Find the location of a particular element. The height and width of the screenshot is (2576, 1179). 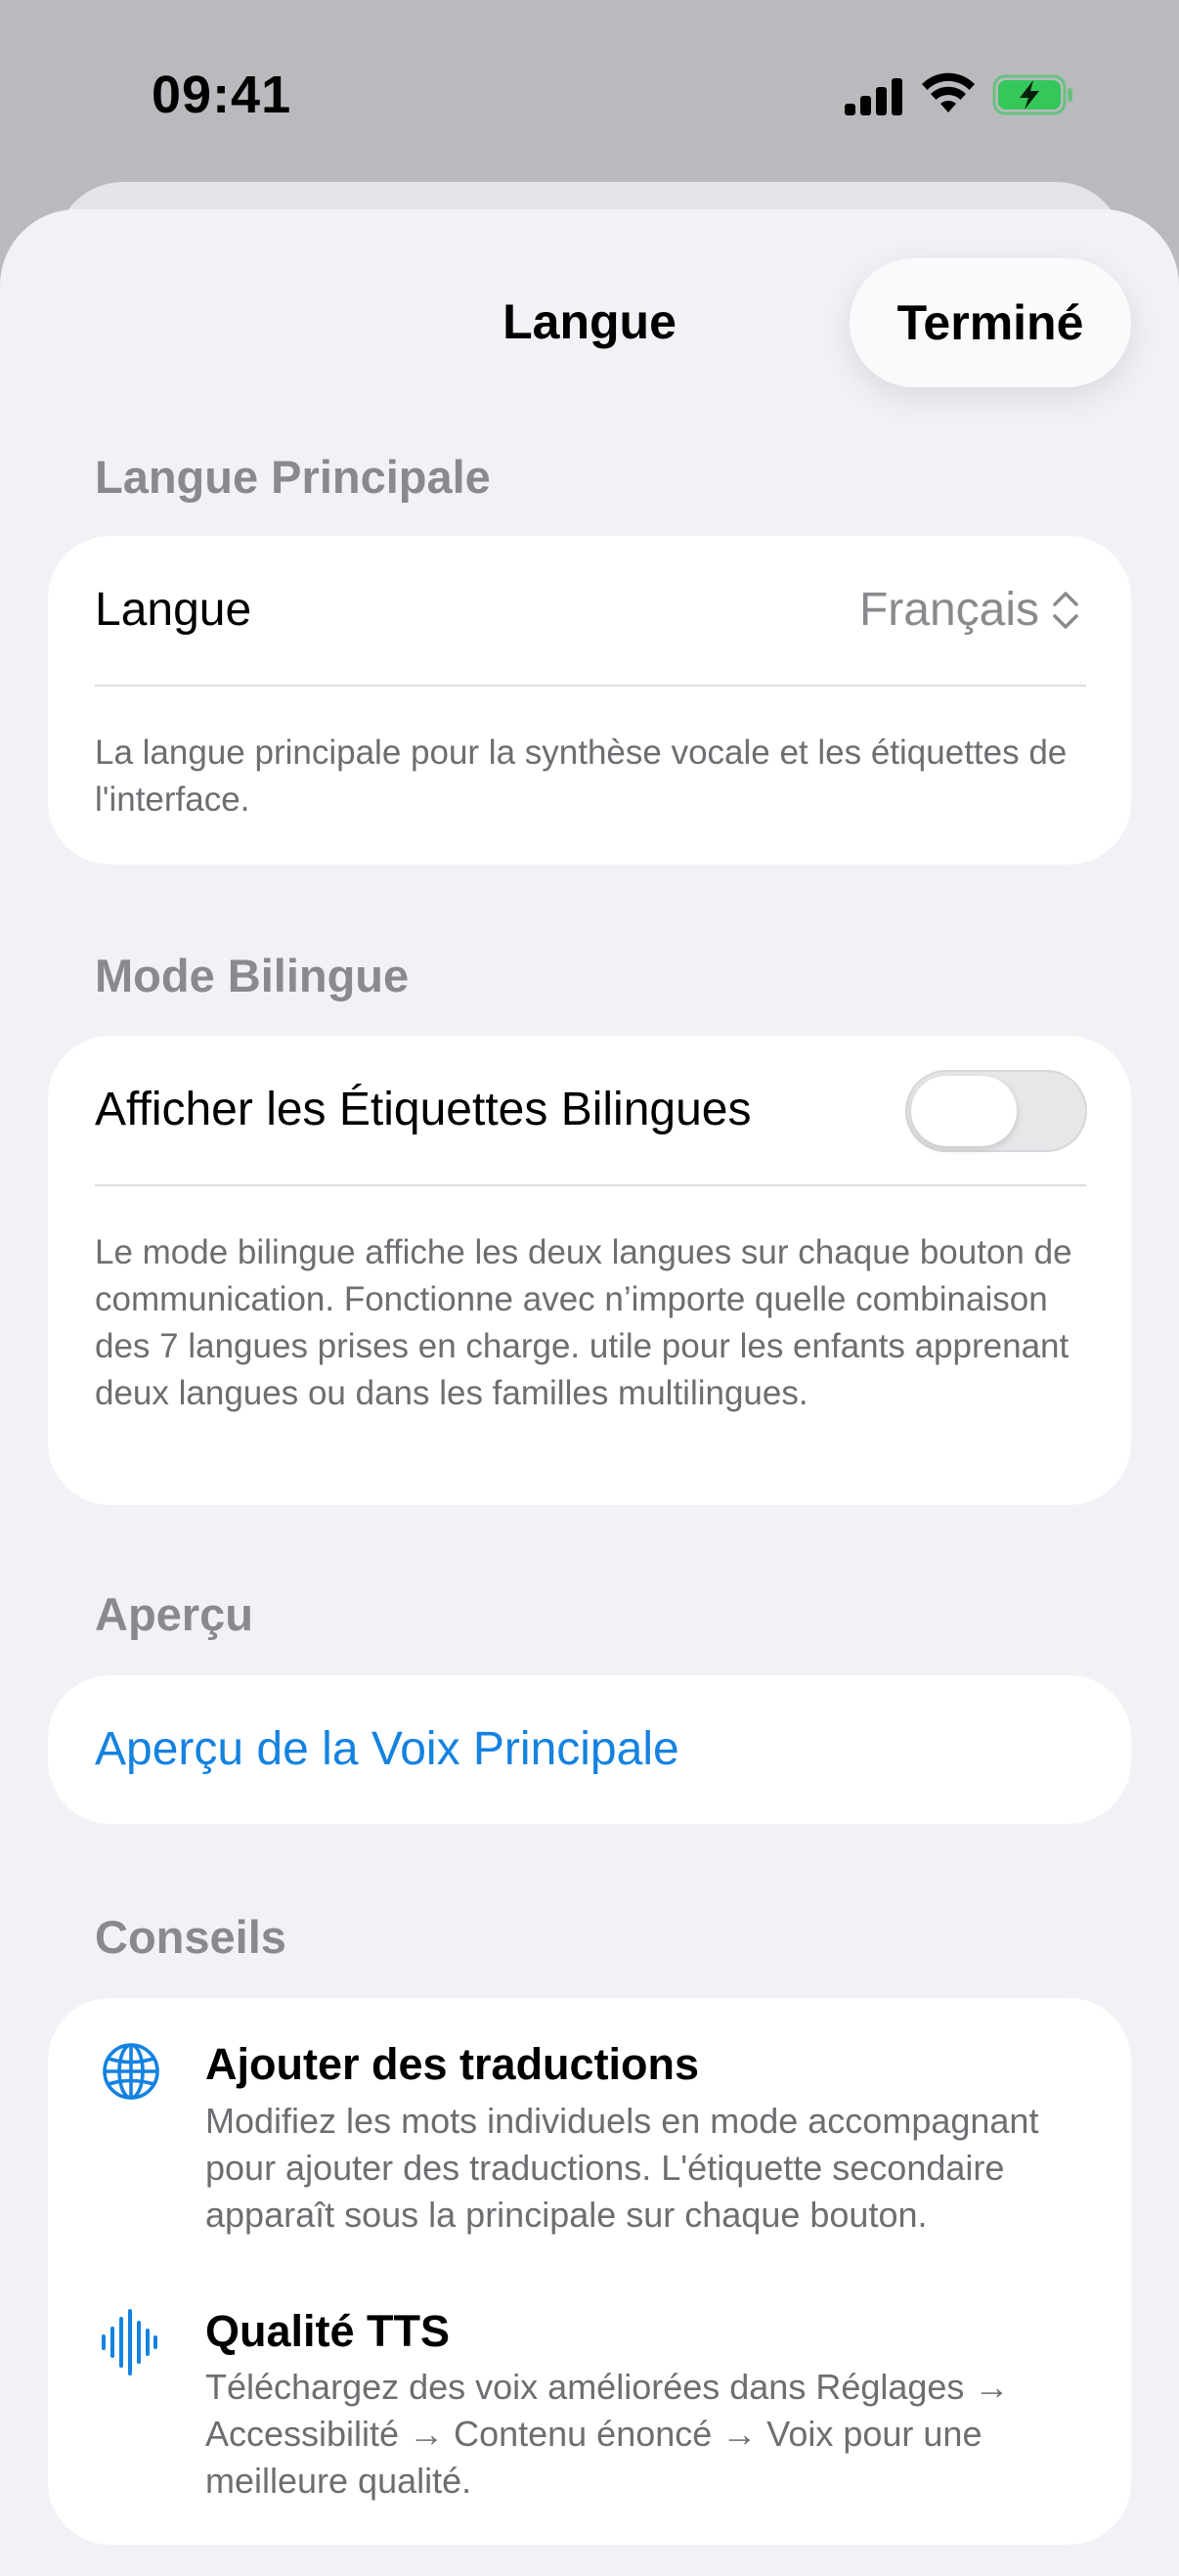

tip-title: Ajouter des traductions is located at coordinates (452, 2064).